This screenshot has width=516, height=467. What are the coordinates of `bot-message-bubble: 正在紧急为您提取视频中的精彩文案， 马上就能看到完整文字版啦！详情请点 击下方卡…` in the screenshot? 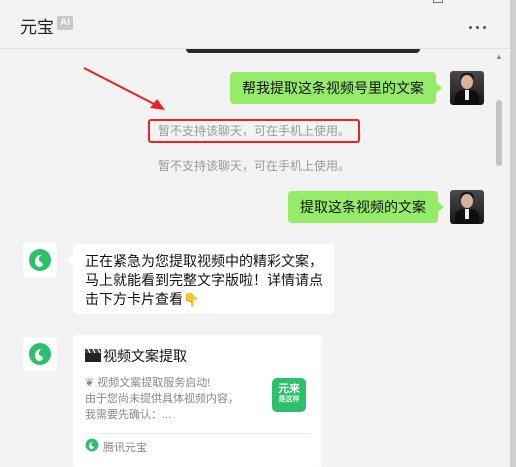 It's located at (200, 279).